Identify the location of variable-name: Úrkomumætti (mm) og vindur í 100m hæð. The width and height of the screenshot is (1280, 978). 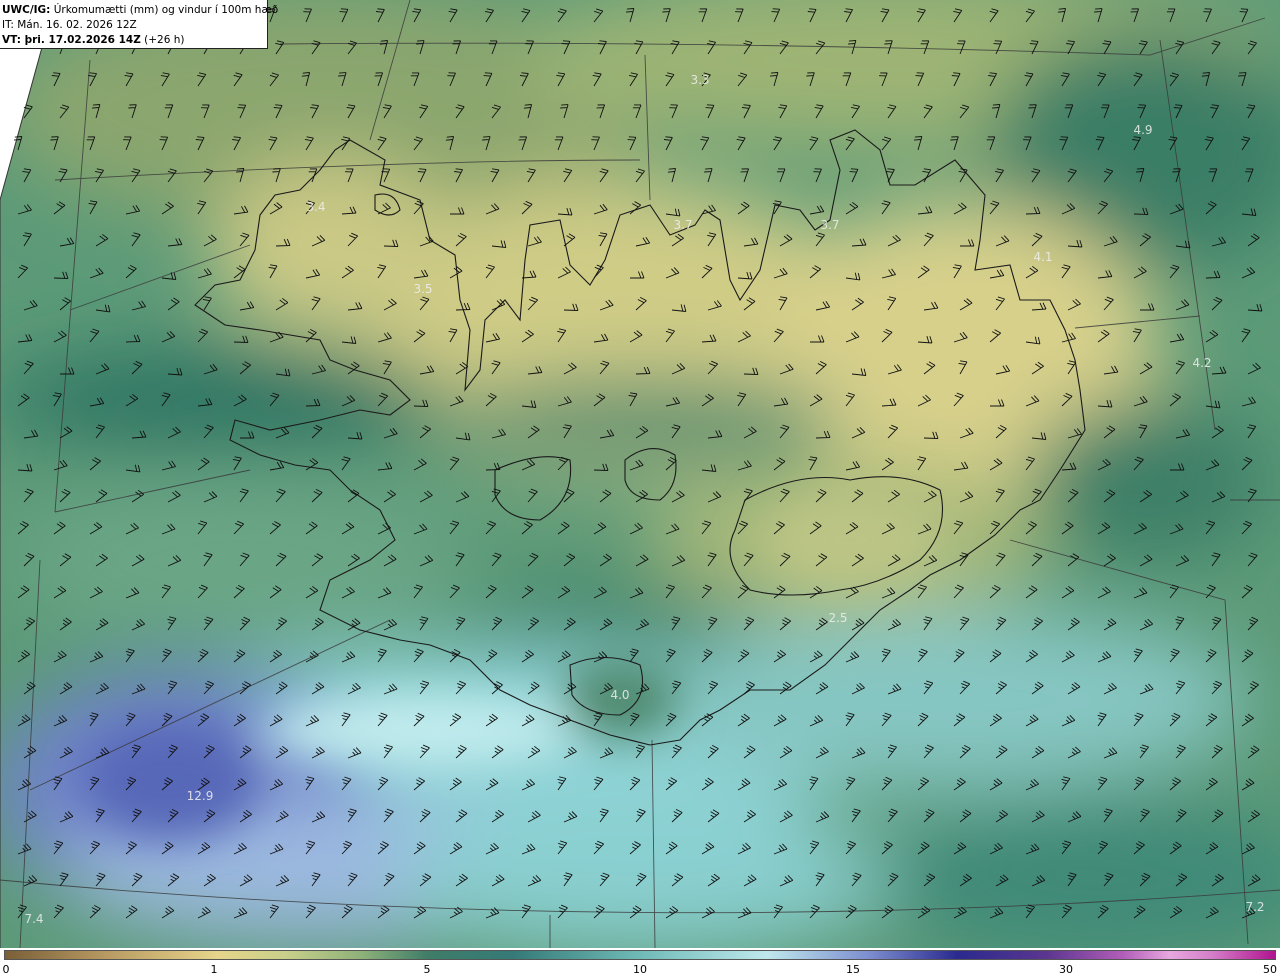
(166, 10).